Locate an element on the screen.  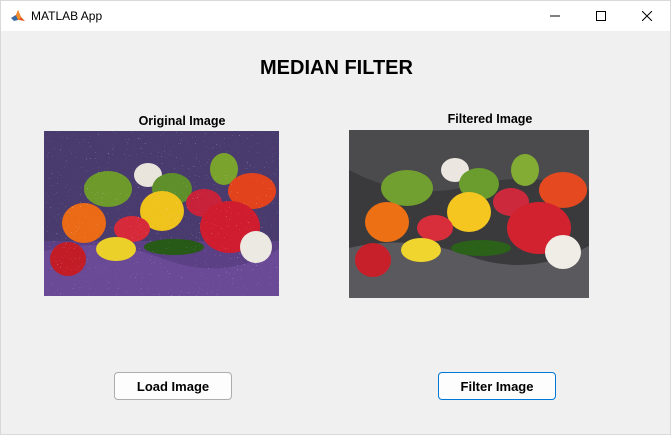
page-title: MEDIAN FILTER is located at coordinates (336, 68).